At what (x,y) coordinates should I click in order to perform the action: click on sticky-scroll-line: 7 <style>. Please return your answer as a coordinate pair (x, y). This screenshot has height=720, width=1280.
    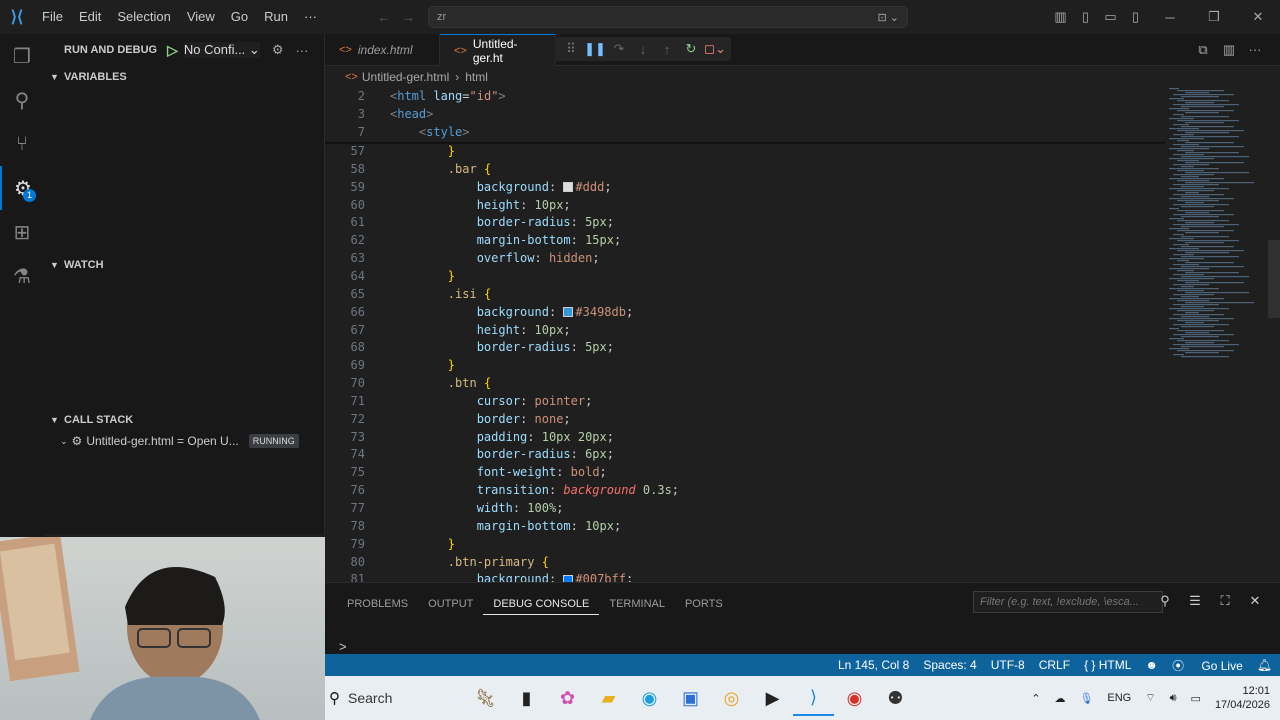
    Looking at the image, I should click on (745, 132).